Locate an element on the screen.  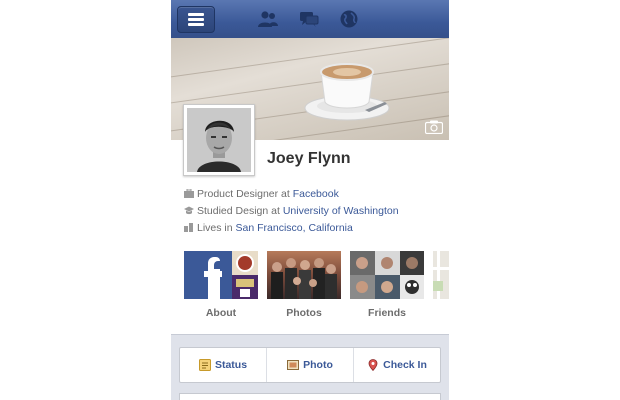
status-icon is located at coordinates (204, 365).